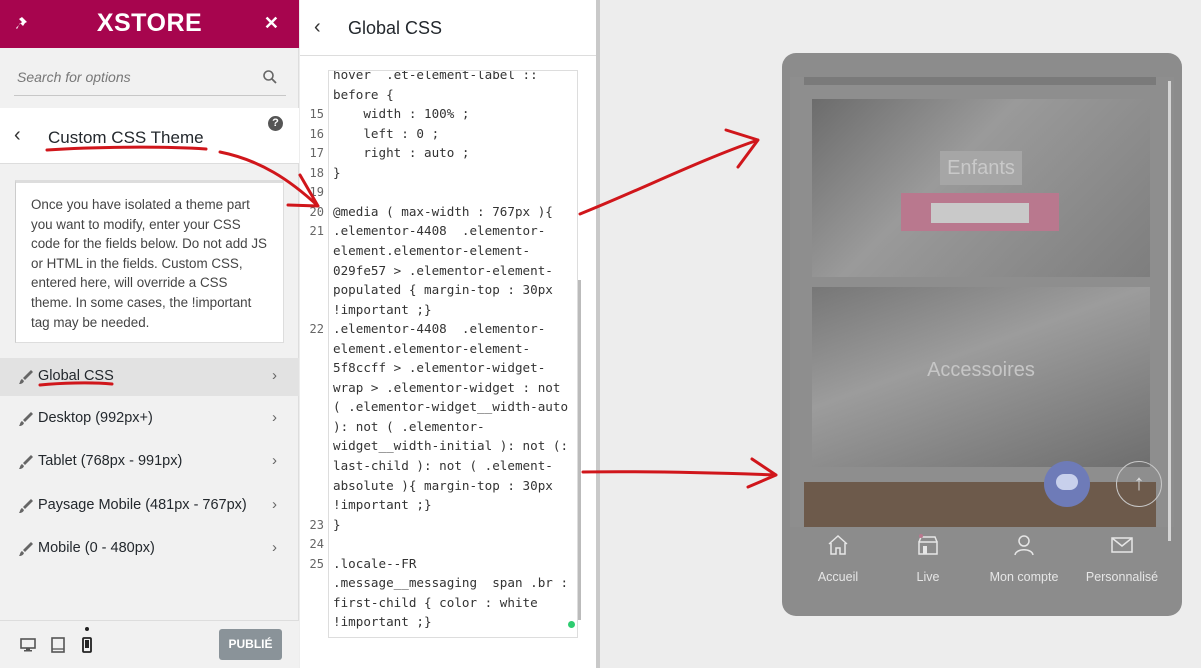 The image size is (1201, 668). Describe the element at coordinates (316, 211) in the screenshot. I see `line-number: 20` at that location.